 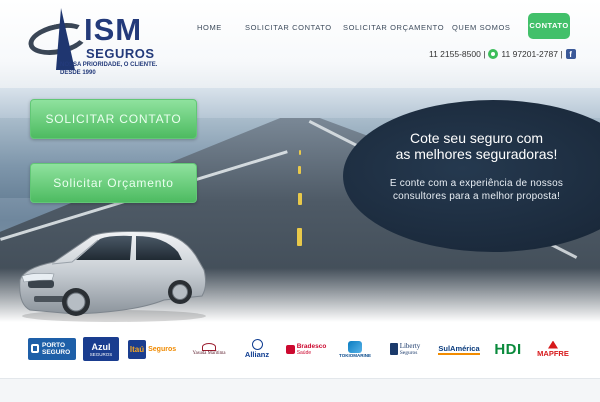 What do you see at coordinates (290, 349) in the screenshot?
I see `bradesco-icon` at bounding box center [290, 349].